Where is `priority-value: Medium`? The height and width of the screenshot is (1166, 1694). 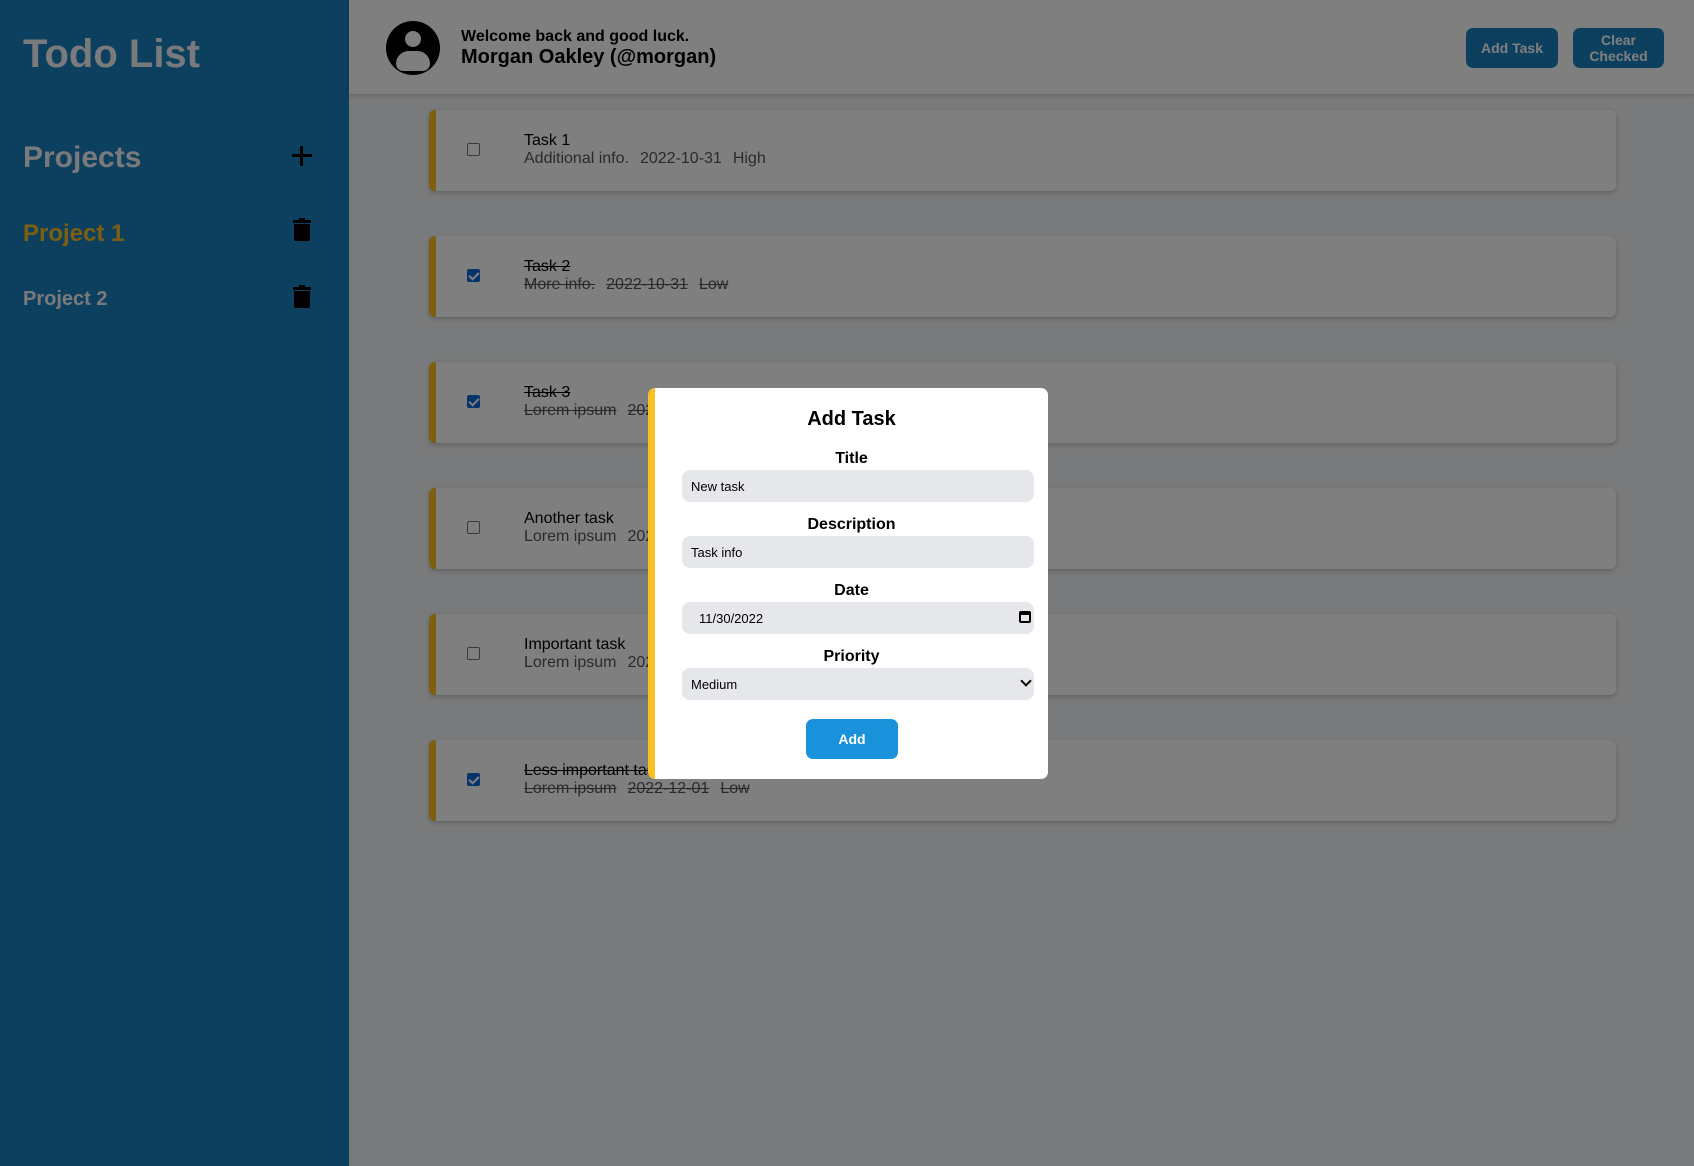 priority-value: Medium is located at coordinates (714, 684).